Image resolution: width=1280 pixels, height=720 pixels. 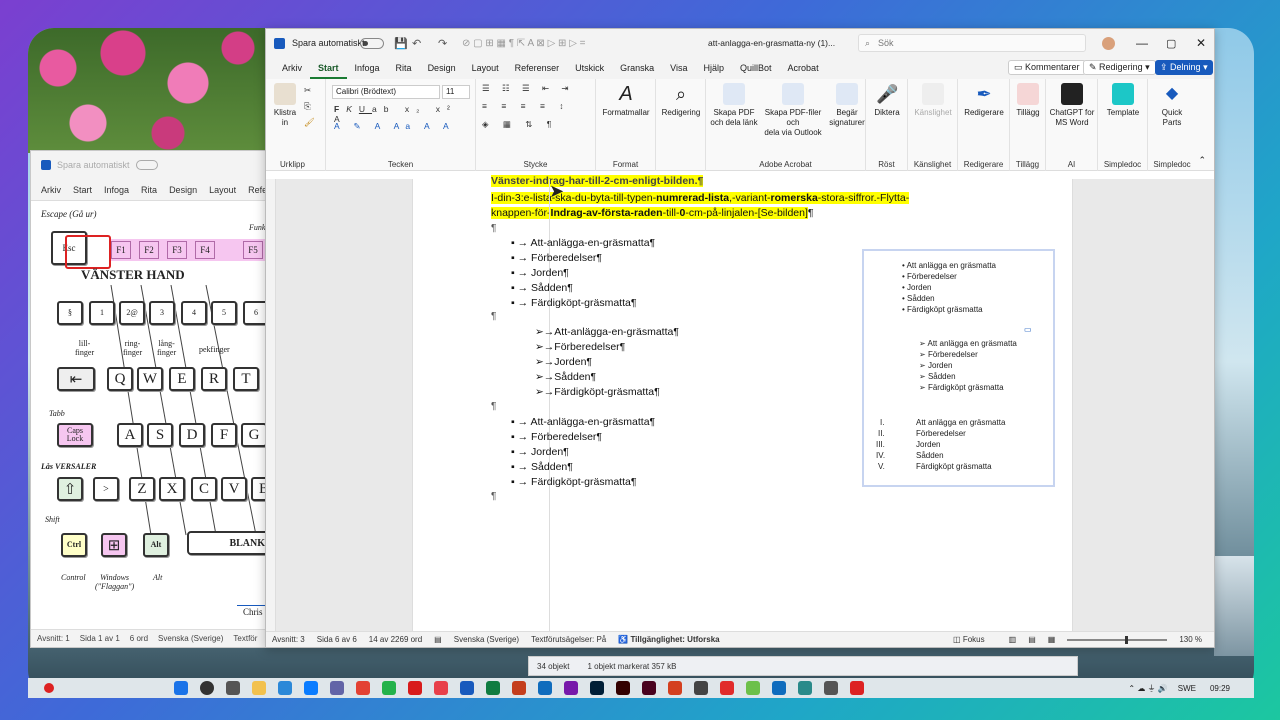 What do you see at coordinates (1108, 43) in the screenshot?
I see `avatar` at bounding box center [1108, 43].